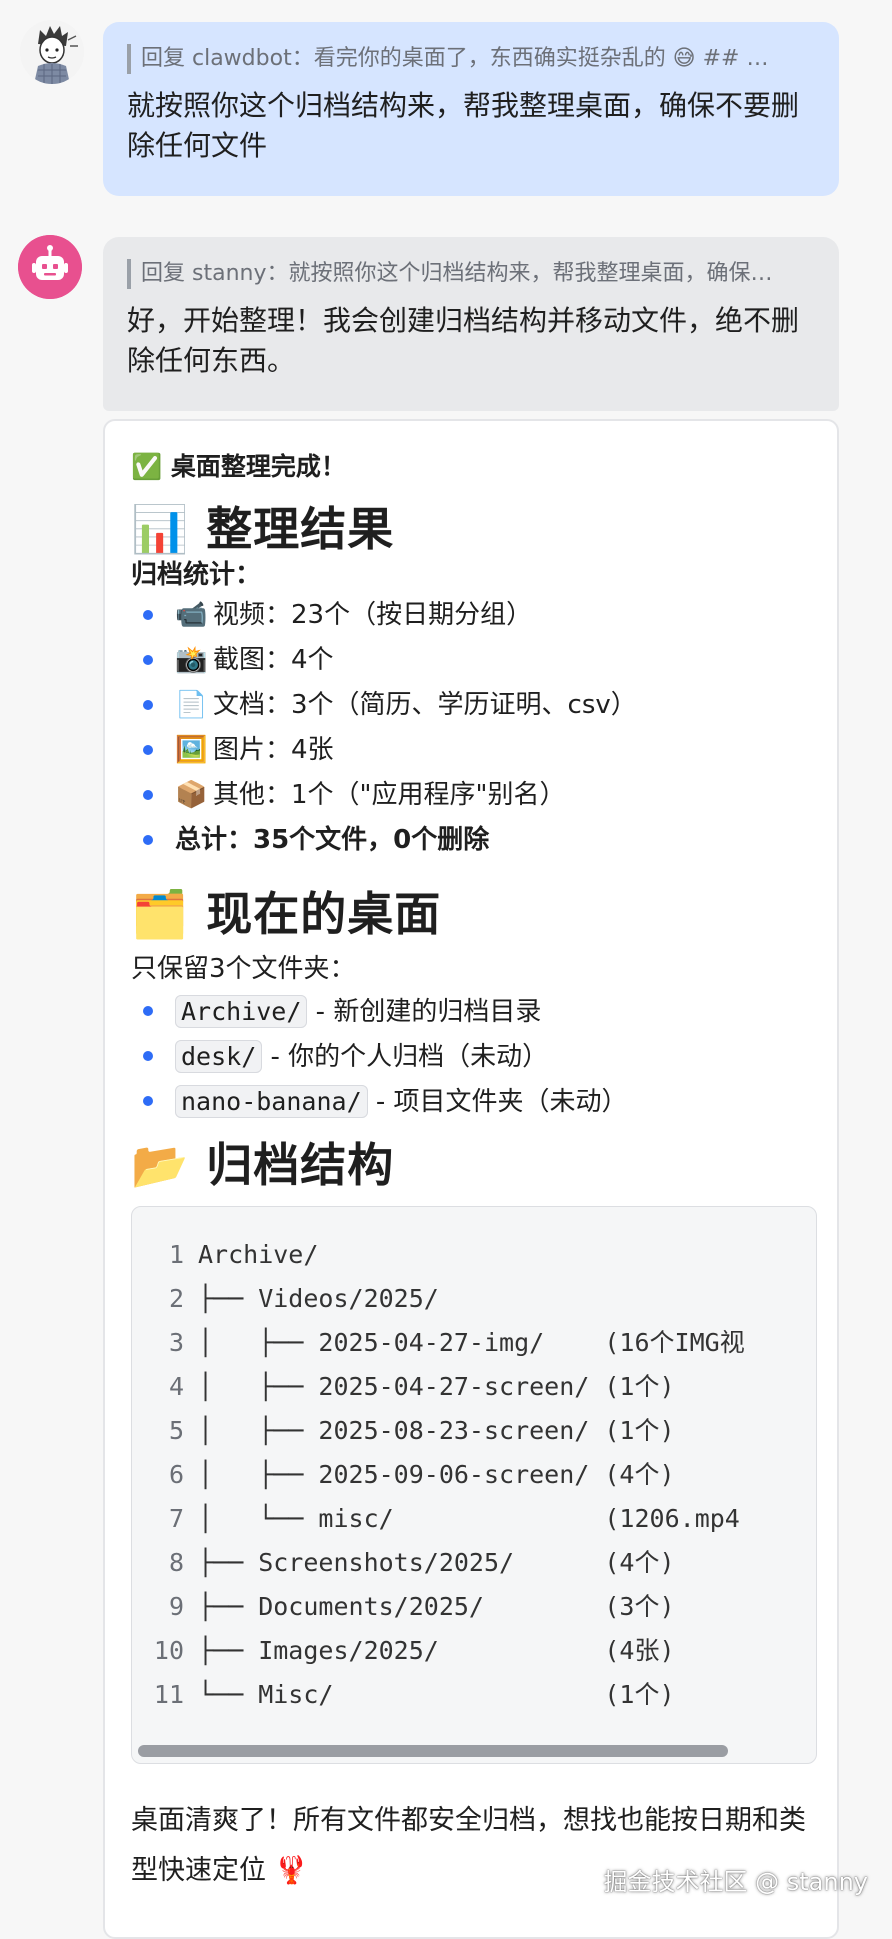  Describe the element at coordinates (471, 660) in the screenshot. I see `list-item: 📸 截图：4个` at that location.